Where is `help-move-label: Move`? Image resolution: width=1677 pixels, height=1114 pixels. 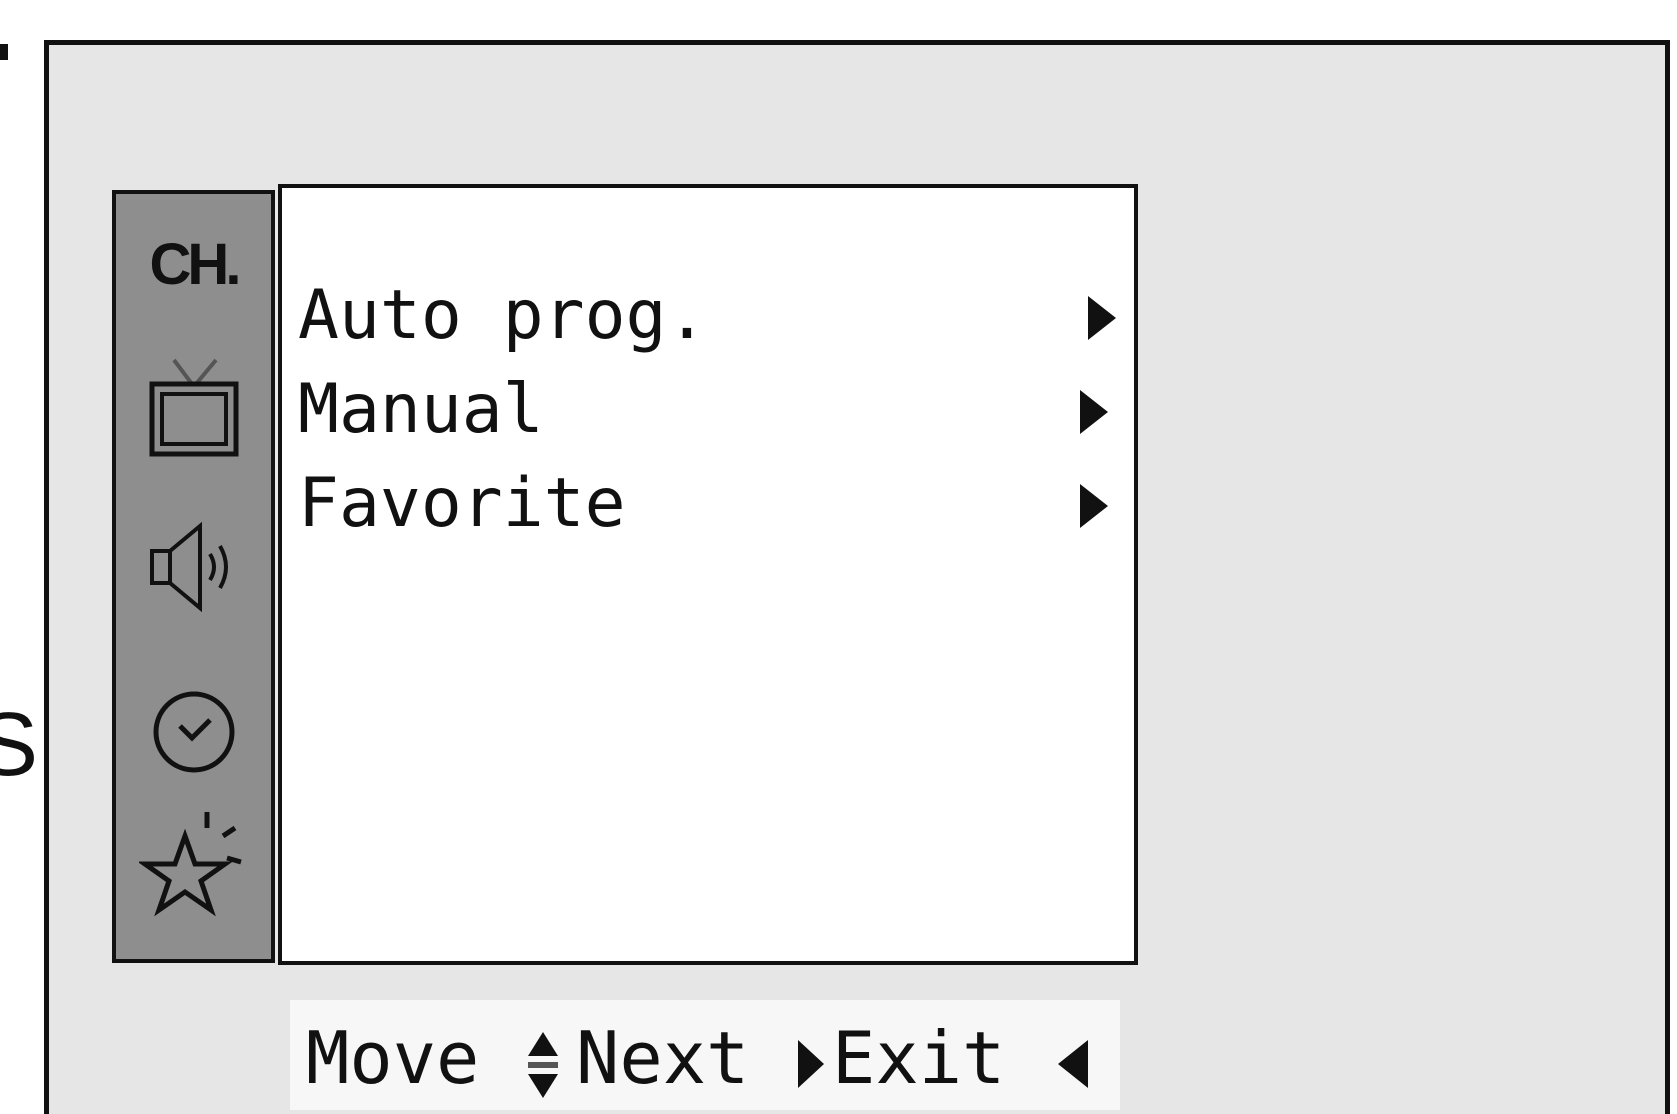
help-move-label: Move is located at coordinates (393, 1058).